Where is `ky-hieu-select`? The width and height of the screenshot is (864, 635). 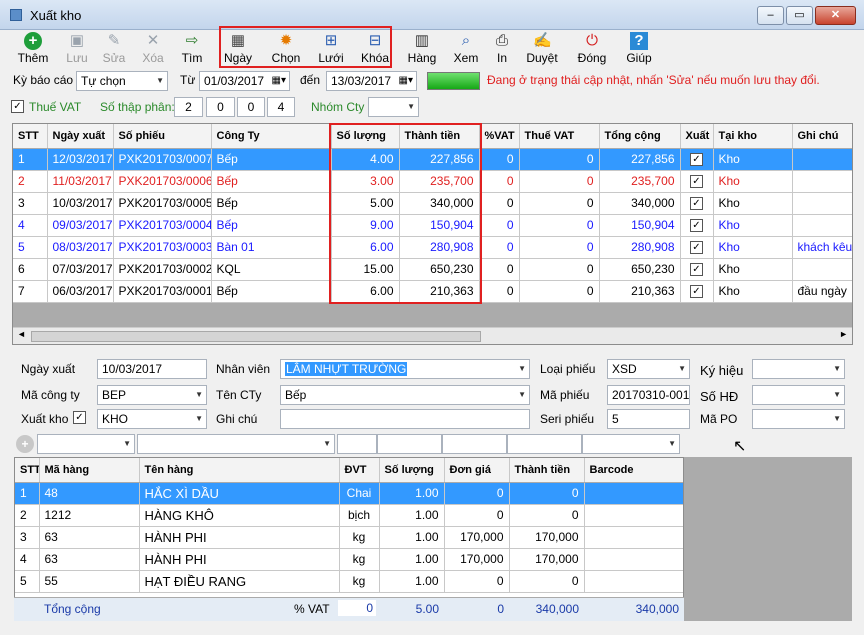
ky-hieu-select is located at coordinates (798, 369).